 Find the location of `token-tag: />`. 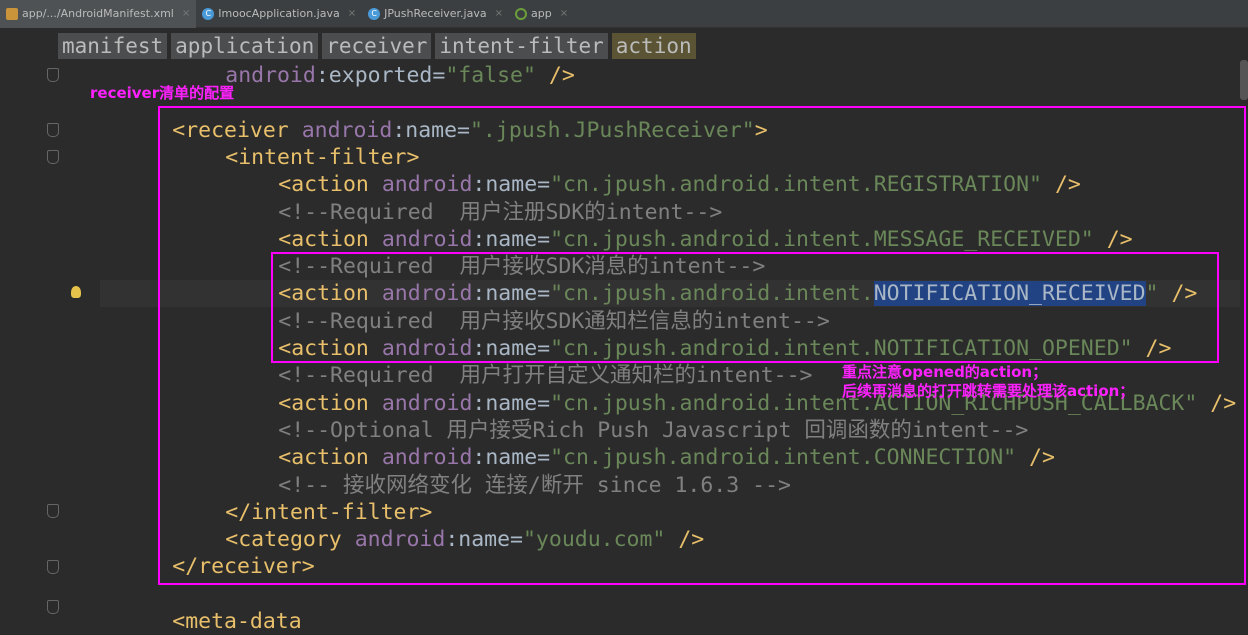

token-tag: /> is located at coordinates (561, 75).